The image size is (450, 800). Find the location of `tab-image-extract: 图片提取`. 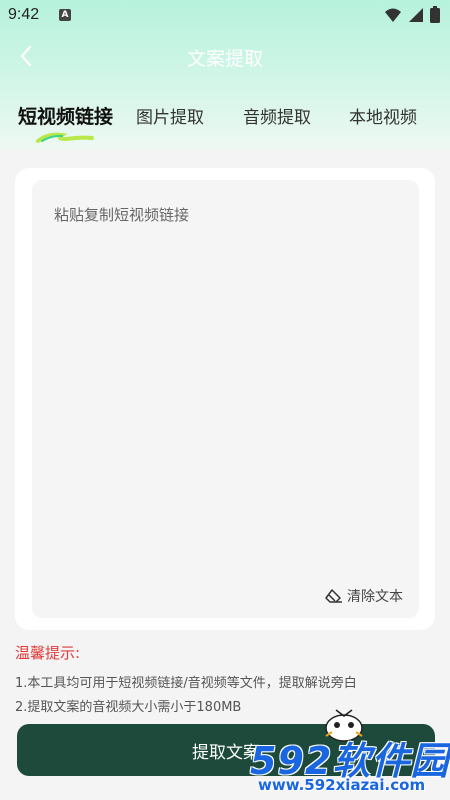

tab-image-extract: 图片提取 is located at coordinates (170, 115).